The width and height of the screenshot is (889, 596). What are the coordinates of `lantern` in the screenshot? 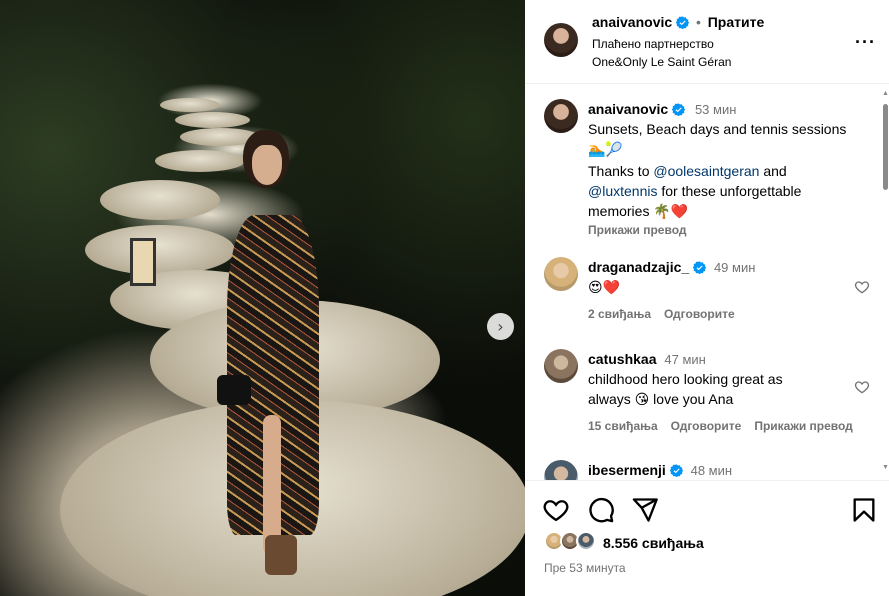 It's located at (143, 262).